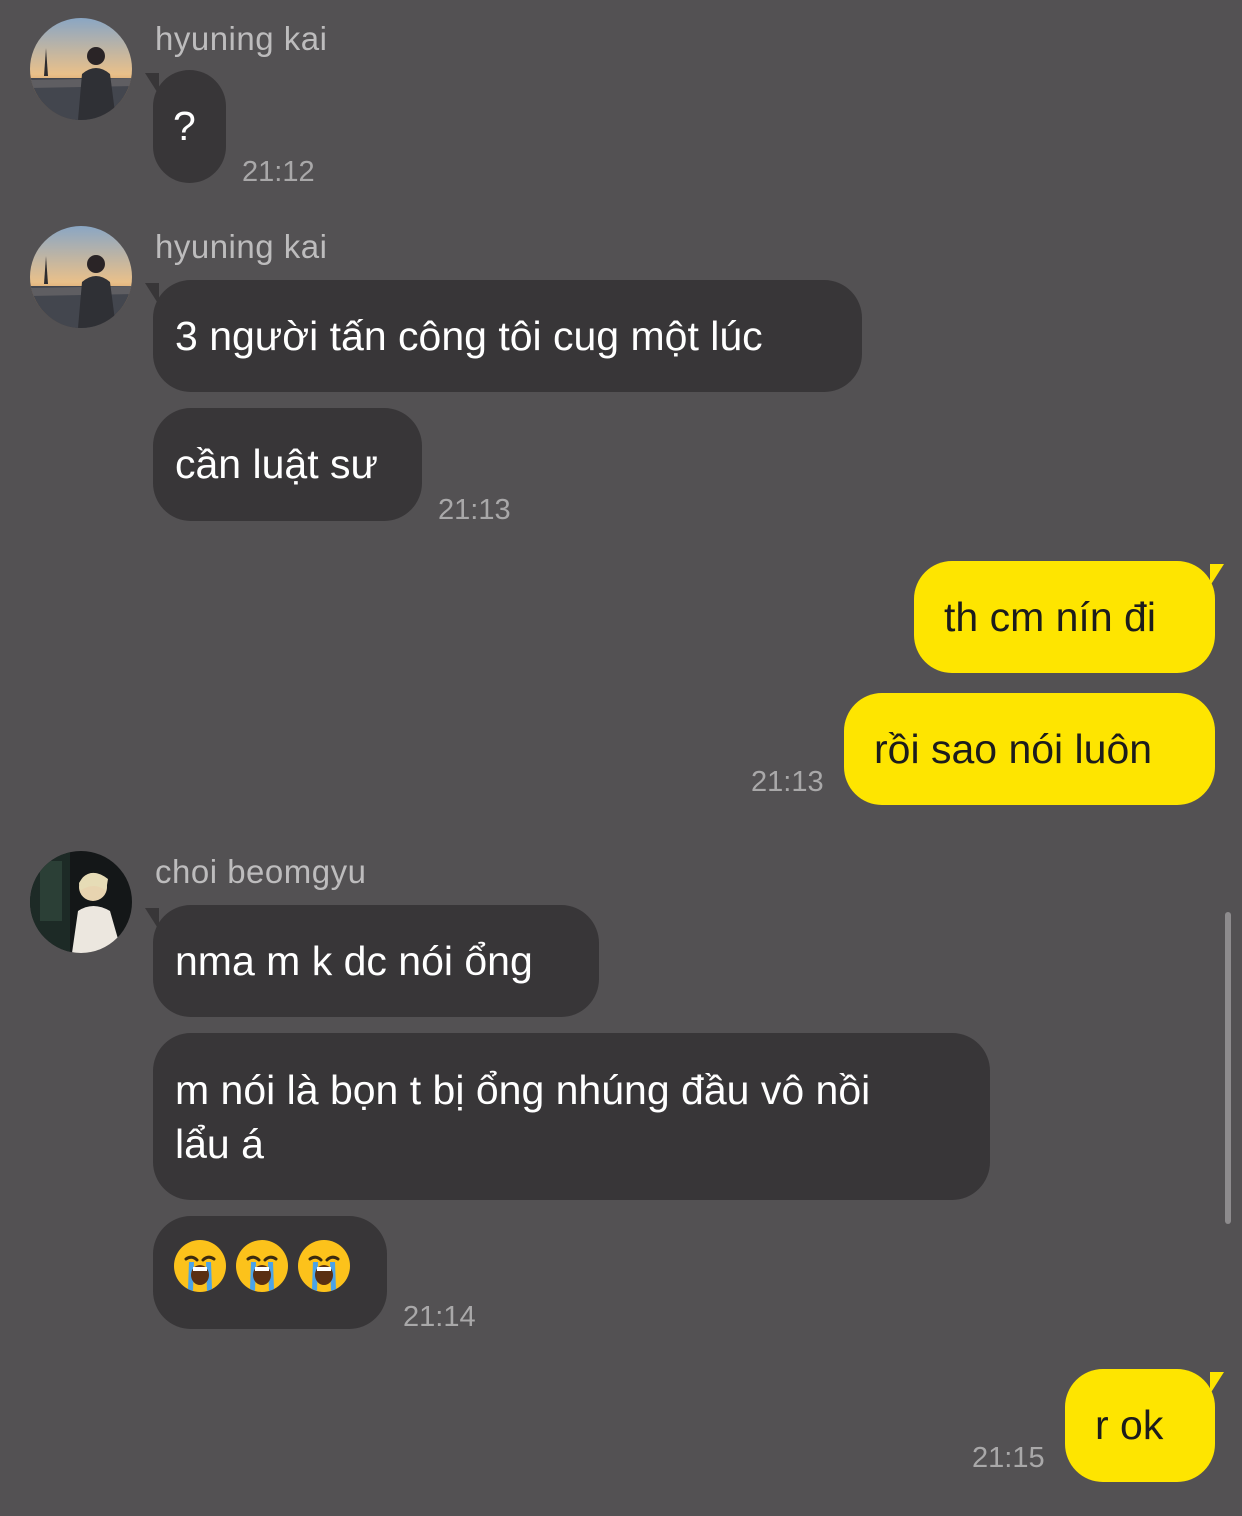 The image size is (1242, 1516). Describe the element at coordinates (1228, 1068) in the screenshot. I see `scrollbar` at that location.